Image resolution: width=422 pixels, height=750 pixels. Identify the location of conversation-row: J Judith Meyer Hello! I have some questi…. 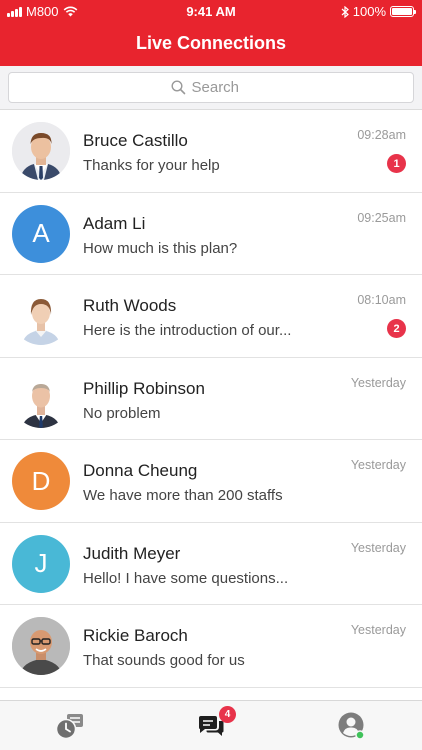
(211, 564).